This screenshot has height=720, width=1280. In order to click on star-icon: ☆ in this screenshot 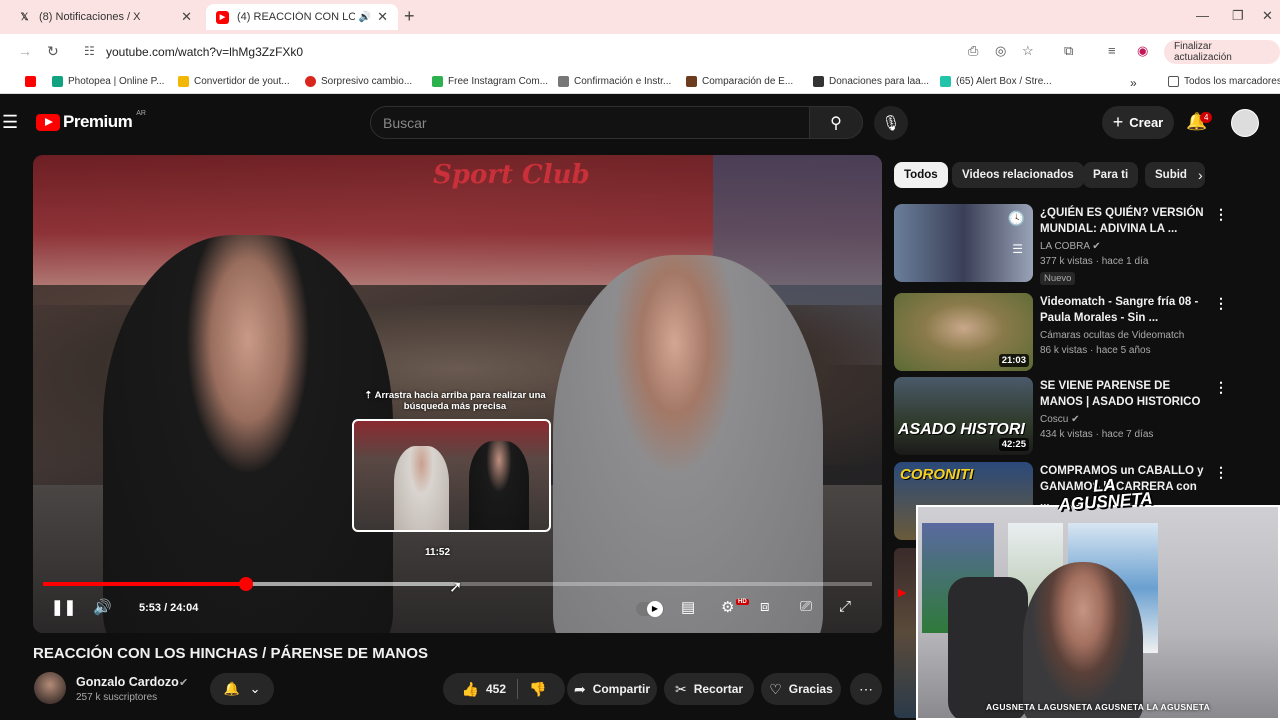, I will do `click(1028, 51)`.